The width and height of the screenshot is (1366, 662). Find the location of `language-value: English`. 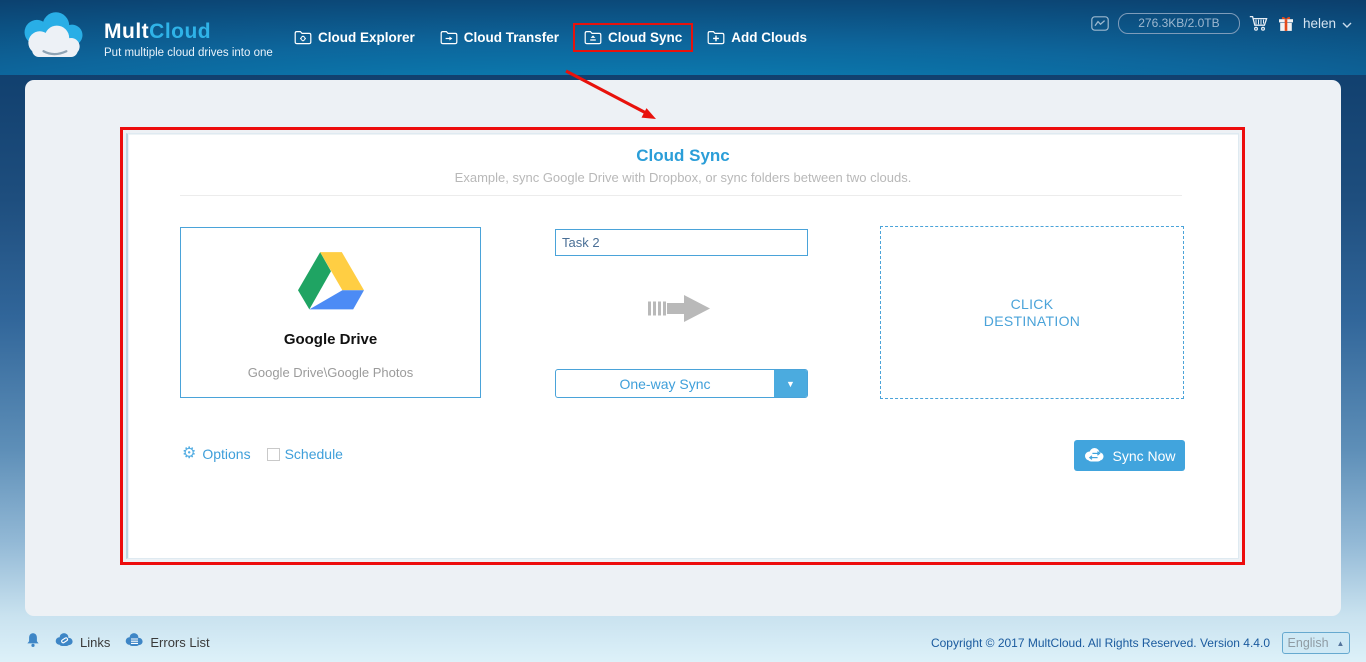

language-value: English is located at coordinates (1308, 643).